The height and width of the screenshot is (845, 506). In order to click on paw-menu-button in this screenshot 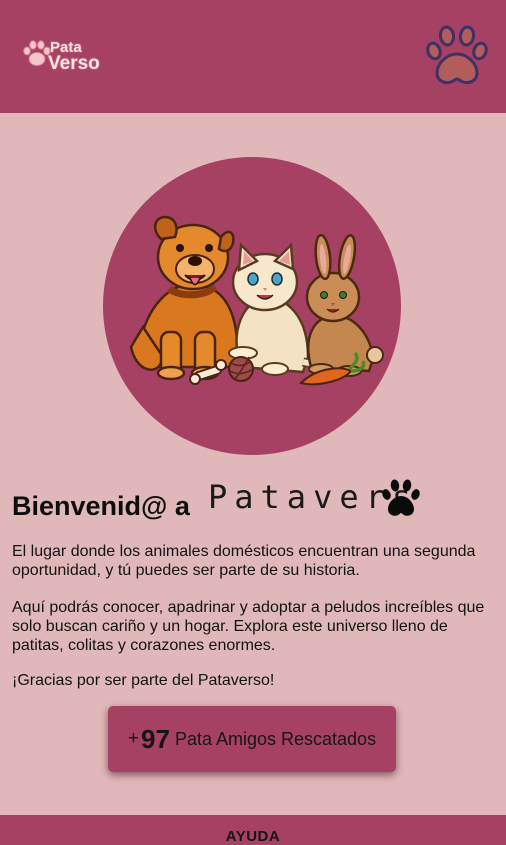, I will do `click(457, 56)`.